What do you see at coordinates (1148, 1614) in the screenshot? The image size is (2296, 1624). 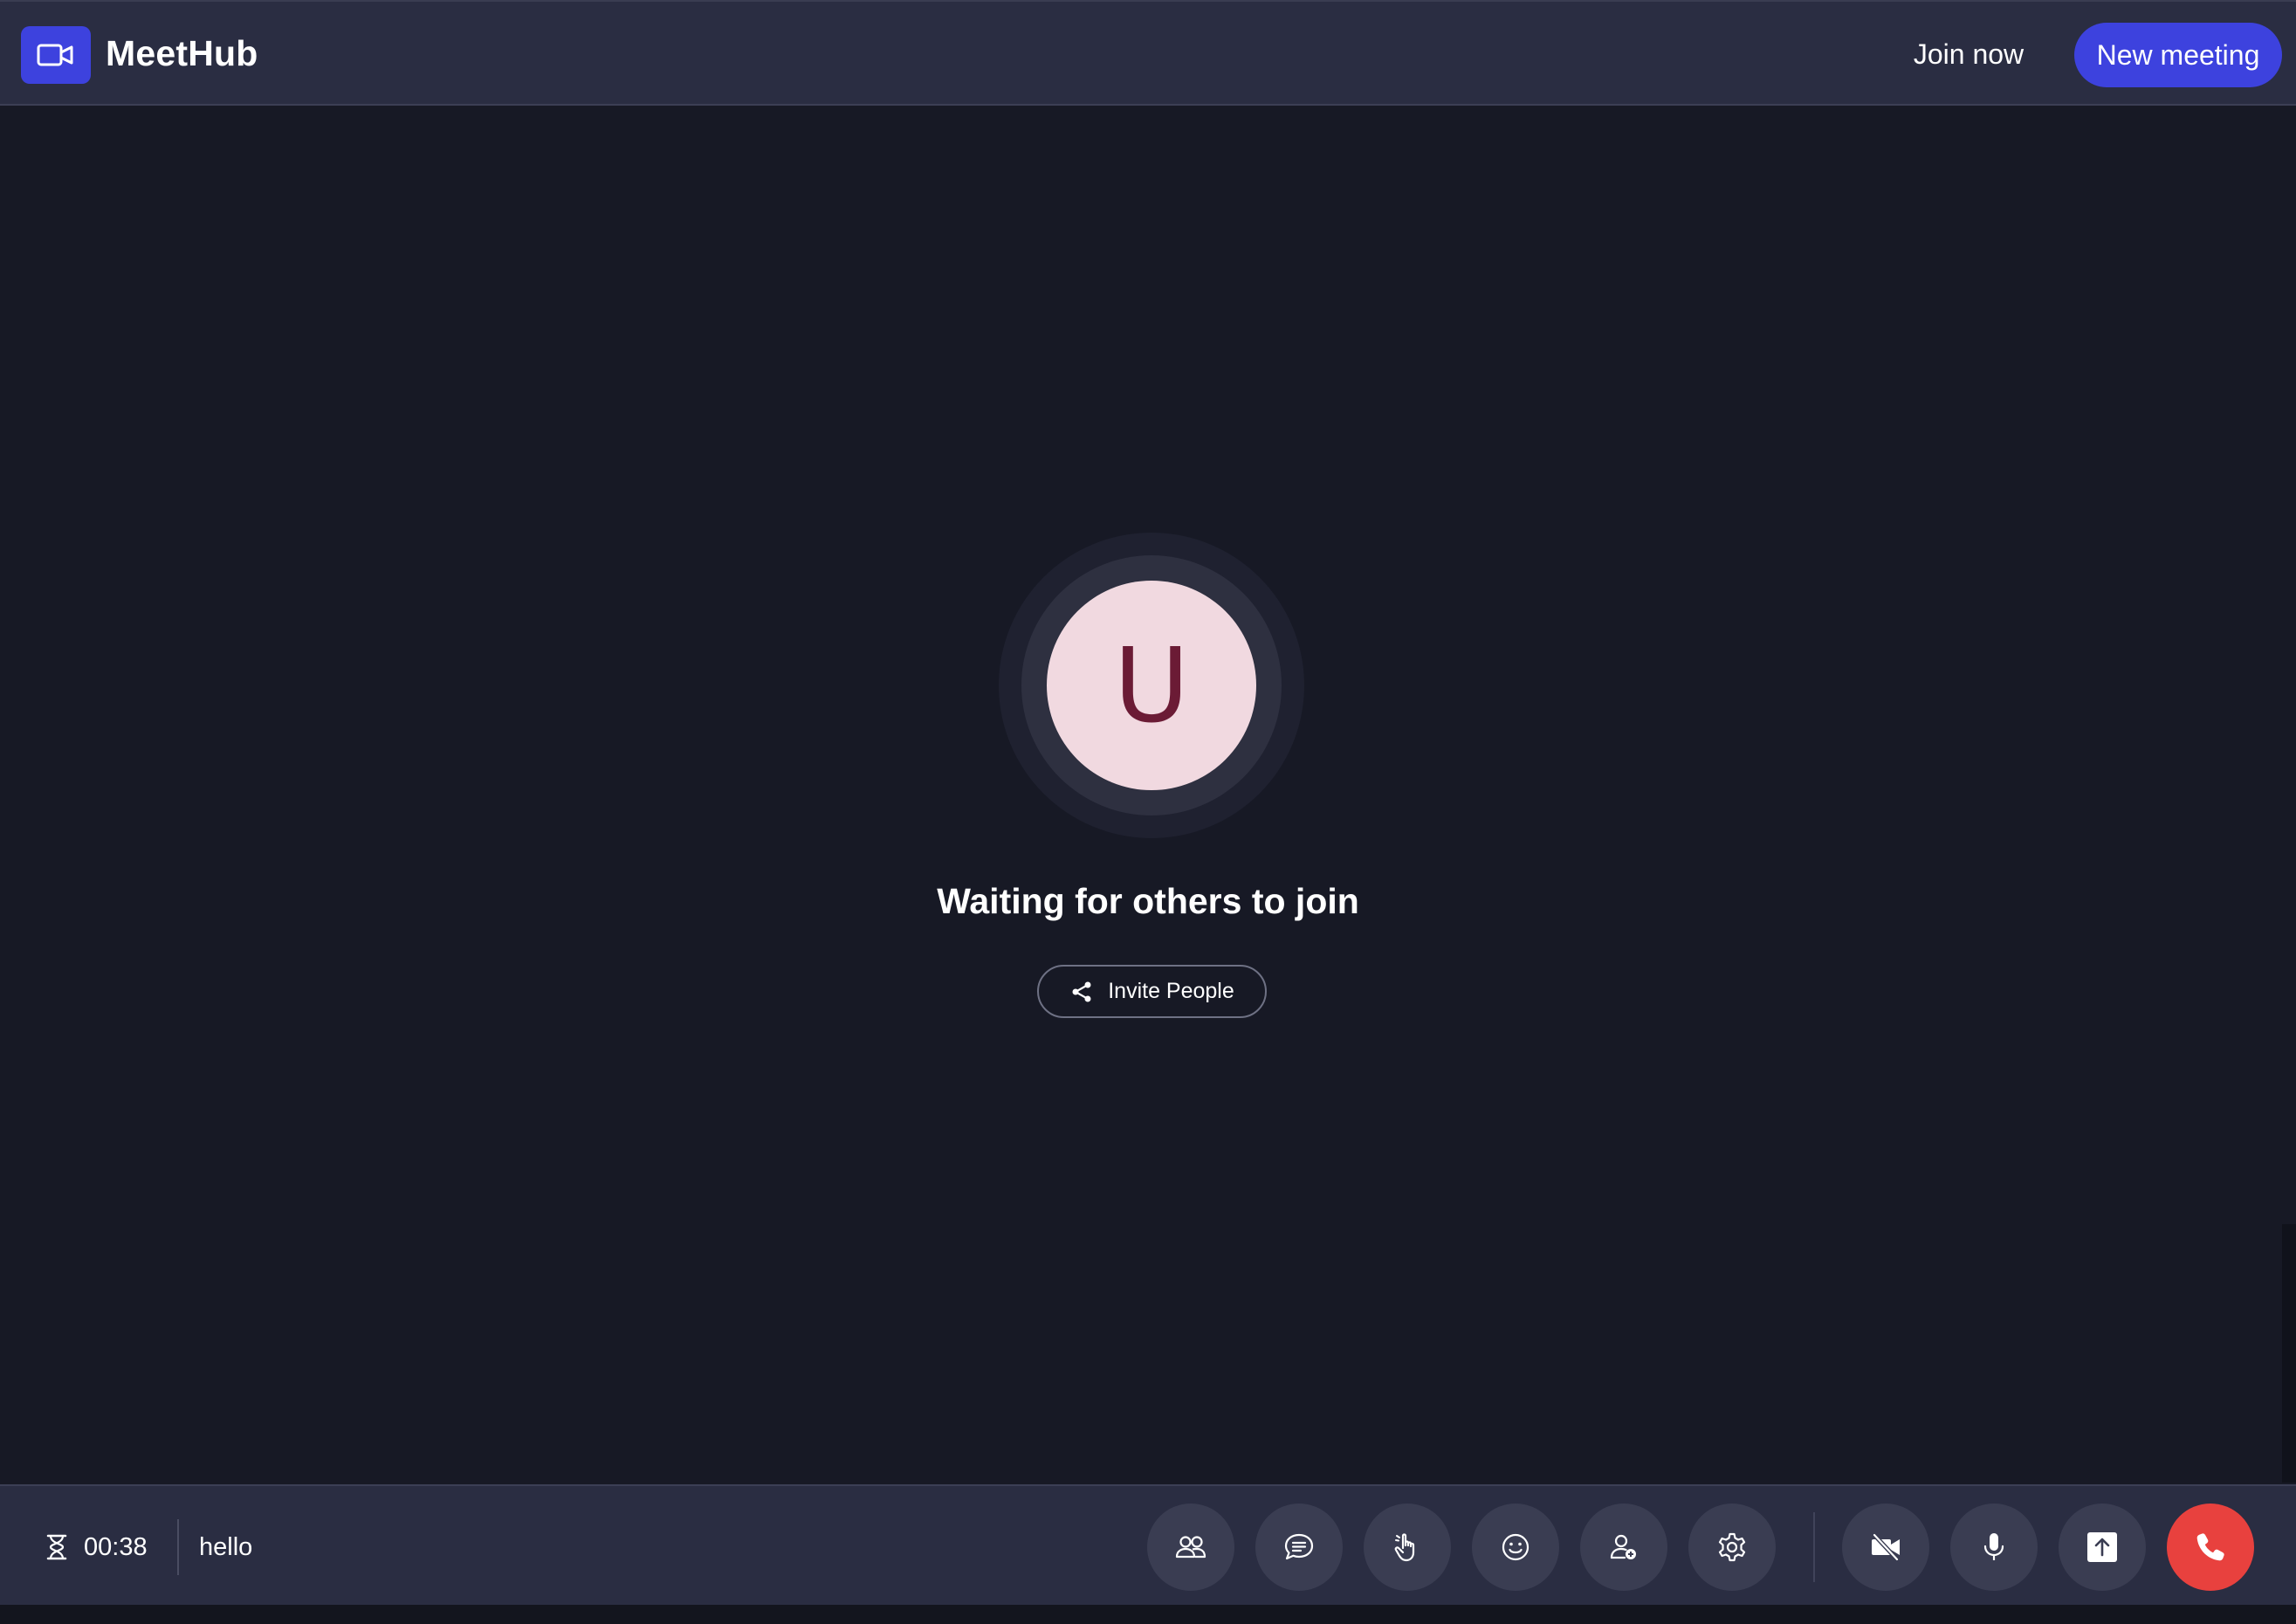 I see `bottom-edge-strip` at bounding box center [1148, 1614].